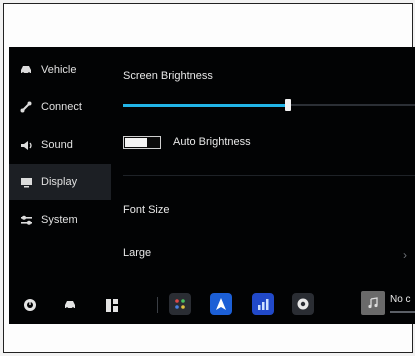  What do you see at coordinates (373, 303) in the screenshot?
I see `music-icon` at bounding box center [373, 303].